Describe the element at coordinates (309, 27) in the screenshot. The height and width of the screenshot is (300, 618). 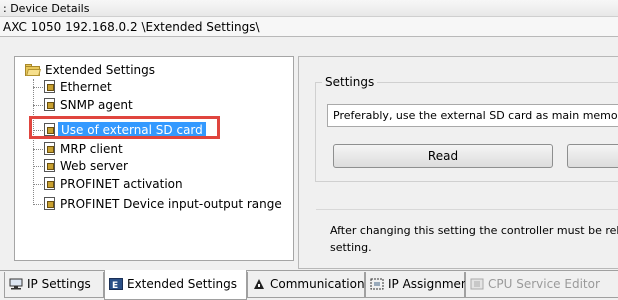
I see `breadcrumb: AXC 1050 192.168.0.2 \Extended Settings\` at that location.